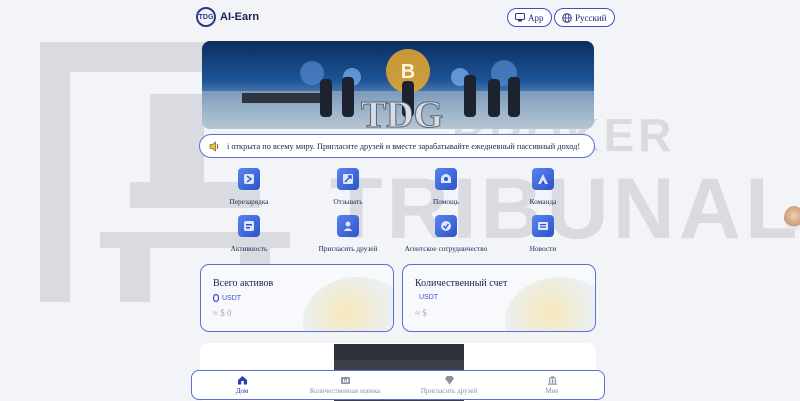  Describe the element at coordinates (249, 226) in the screenshot. I see `activity-icon` at that location.